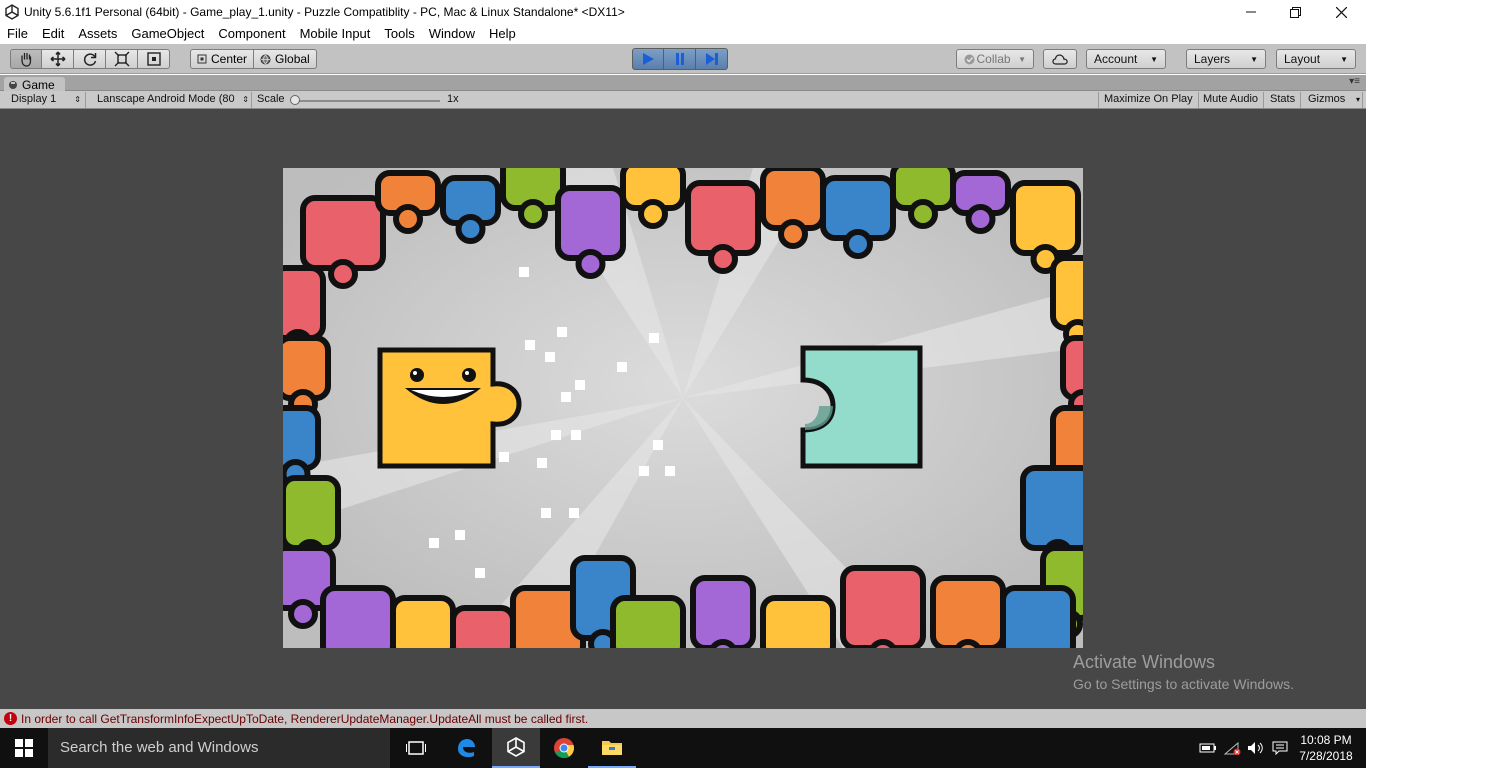  I want to click on play-button, so click(648, 59).